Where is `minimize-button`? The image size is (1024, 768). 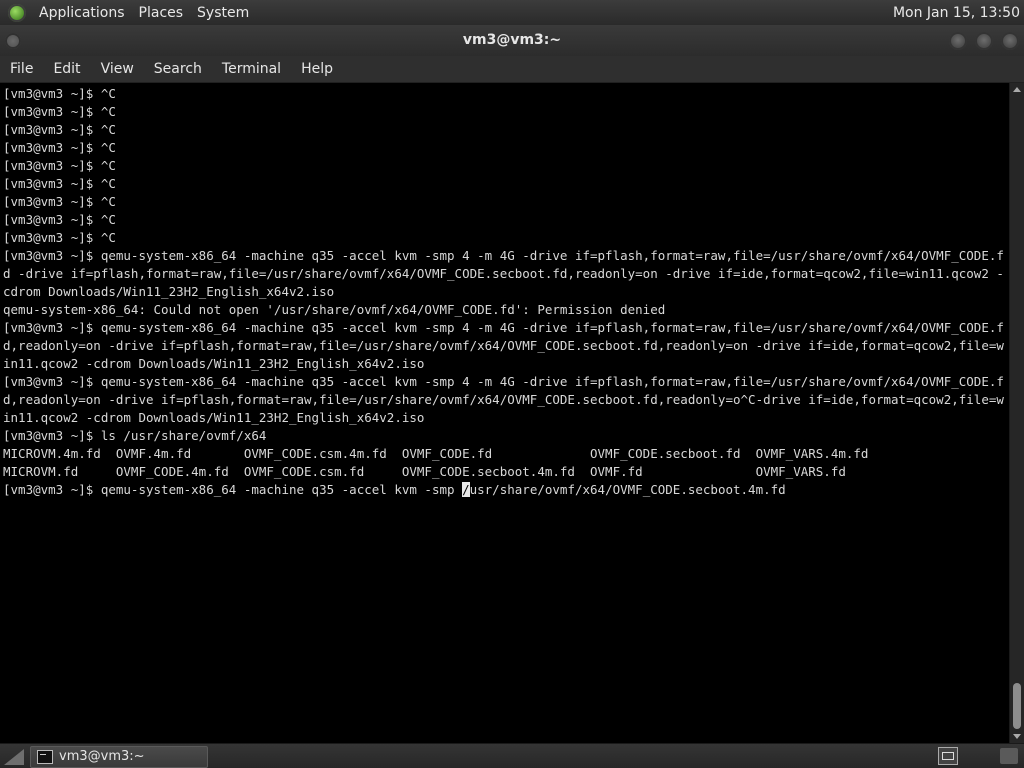
minimize-button is located at coordinates (958, 41).